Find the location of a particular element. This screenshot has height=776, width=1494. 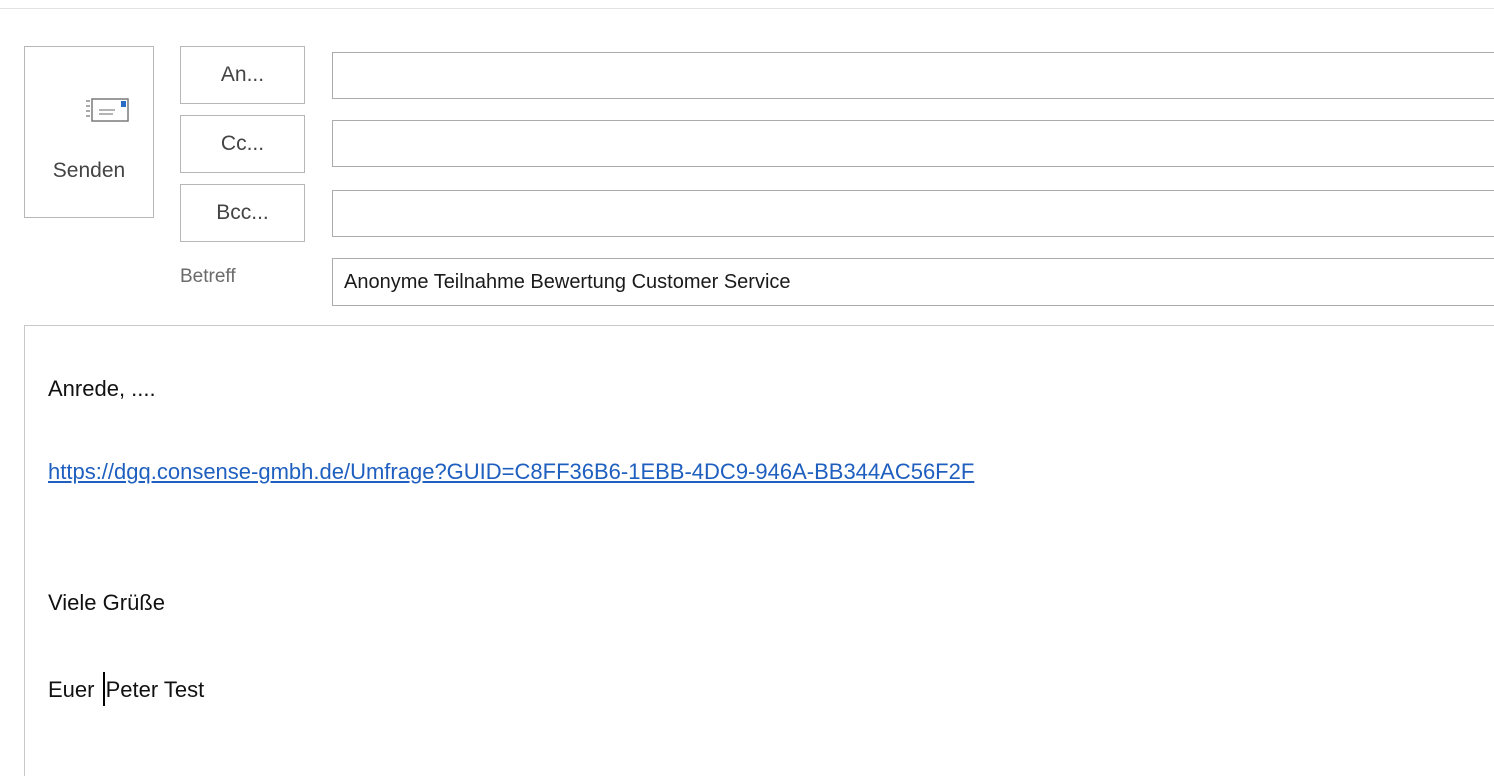

top-divider is located at coordinates (747, 8).